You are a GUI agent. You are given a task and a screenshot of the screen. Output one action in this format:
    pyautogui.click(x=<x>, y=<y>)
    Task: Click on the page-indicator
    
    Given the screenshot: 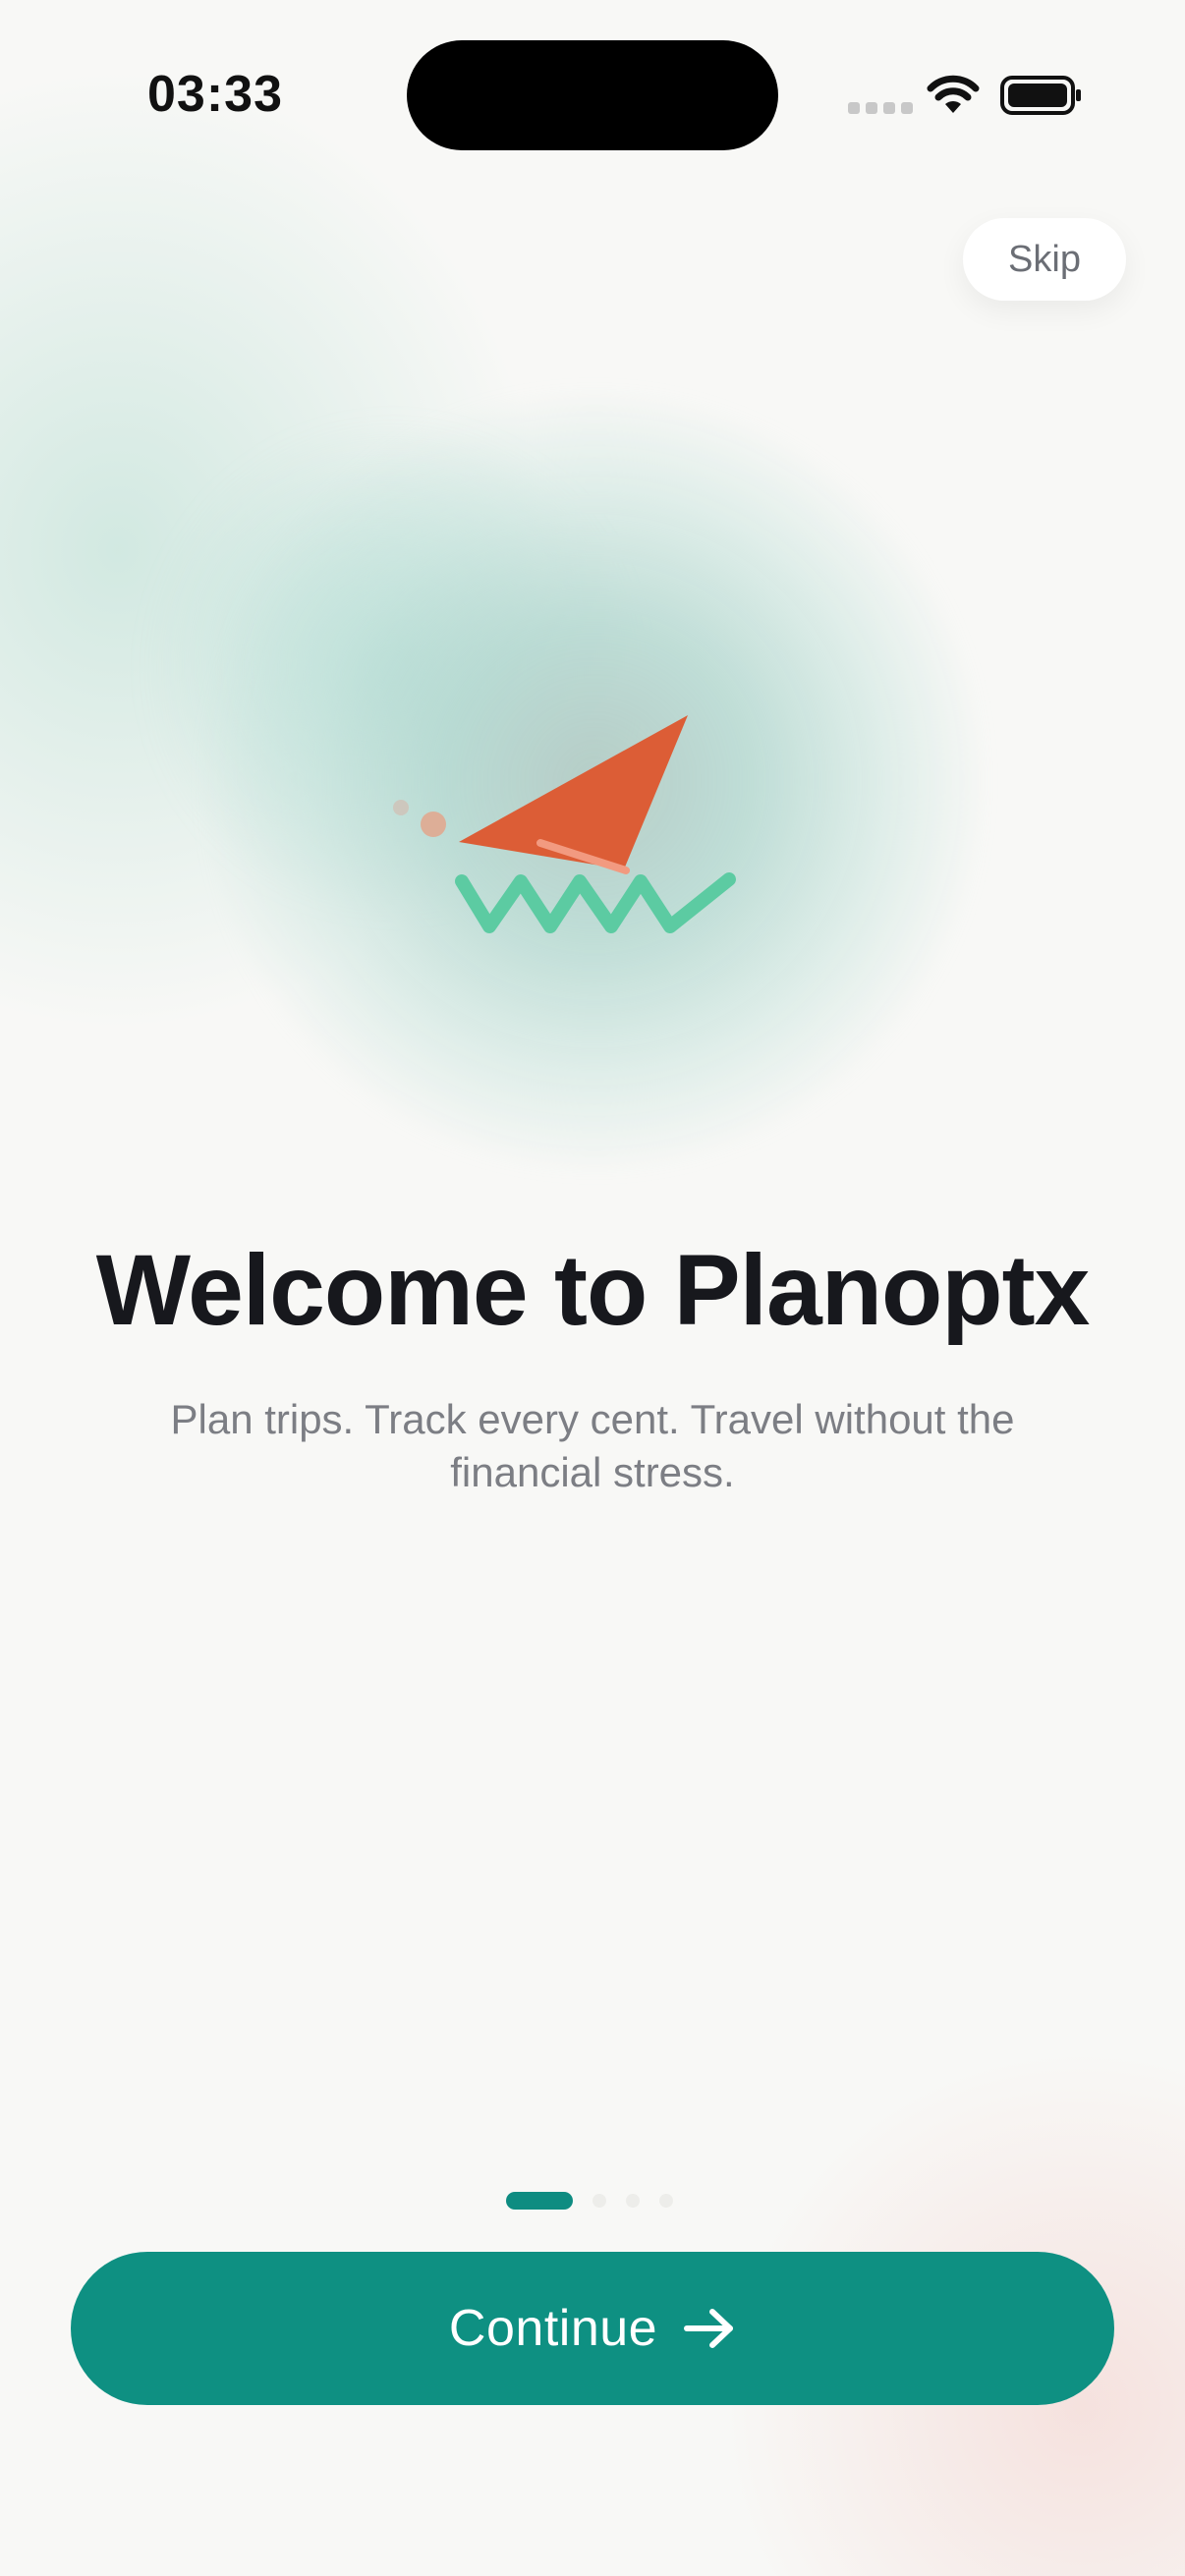 What is the action you would take?
    pyautogui.click(x=590, y=2201)
    